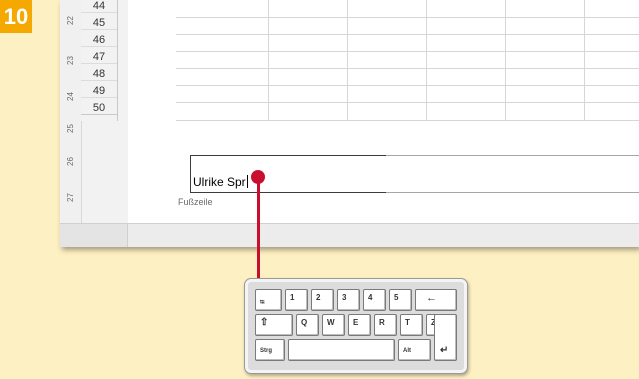 This screenshot has height=379, width=639. I want to click on row-number: 47, so click(99, 57).